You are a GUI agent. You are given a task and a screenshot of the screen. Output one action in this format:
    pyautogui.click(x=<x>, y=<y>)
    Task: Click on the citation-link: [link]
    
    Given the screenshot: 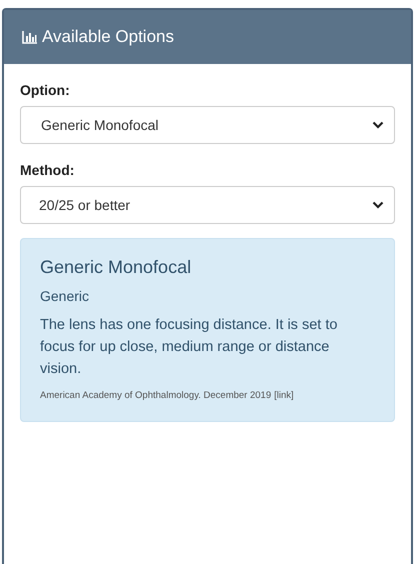 What is the action you would take?
    pyautogui.click(x=284, y=395)
    